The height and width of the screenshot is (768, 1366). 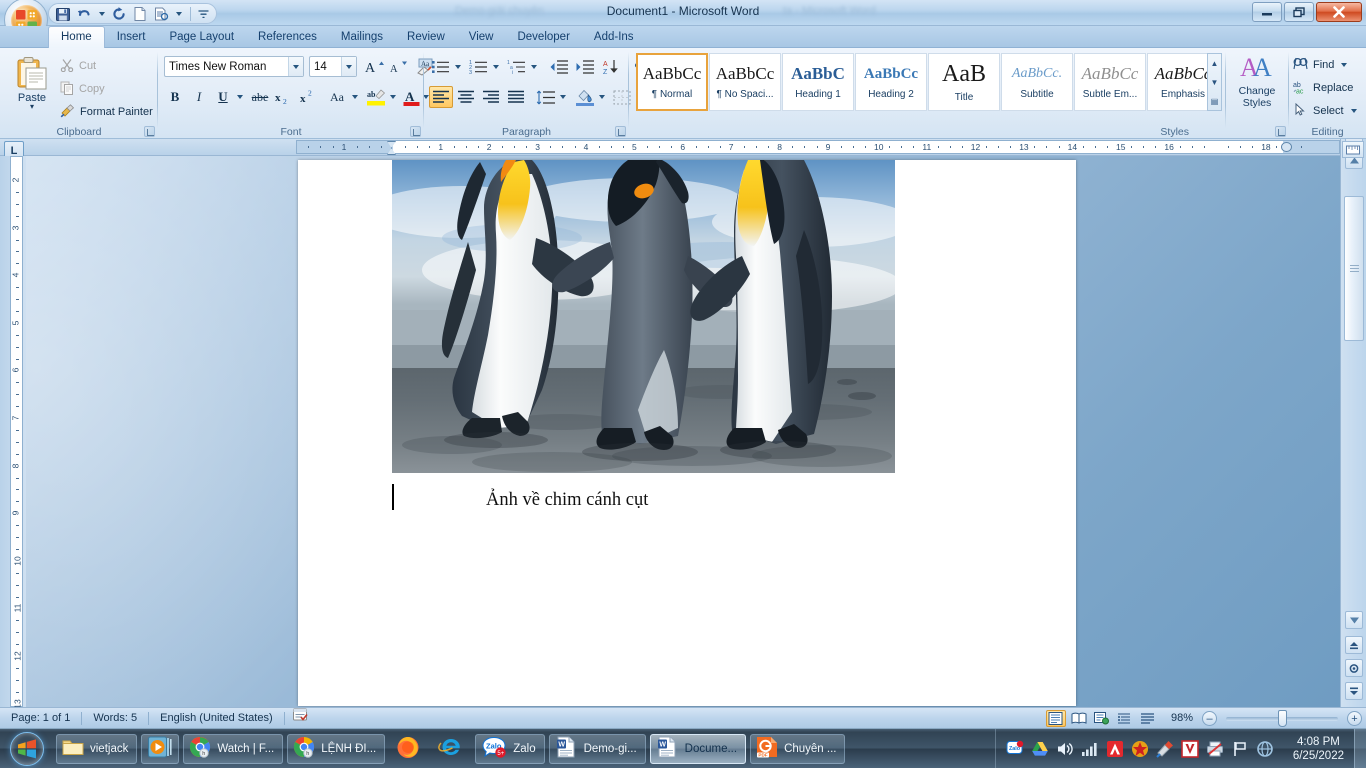 I want to click on font-name-dropdown-icon, so click(x=295, y=66).